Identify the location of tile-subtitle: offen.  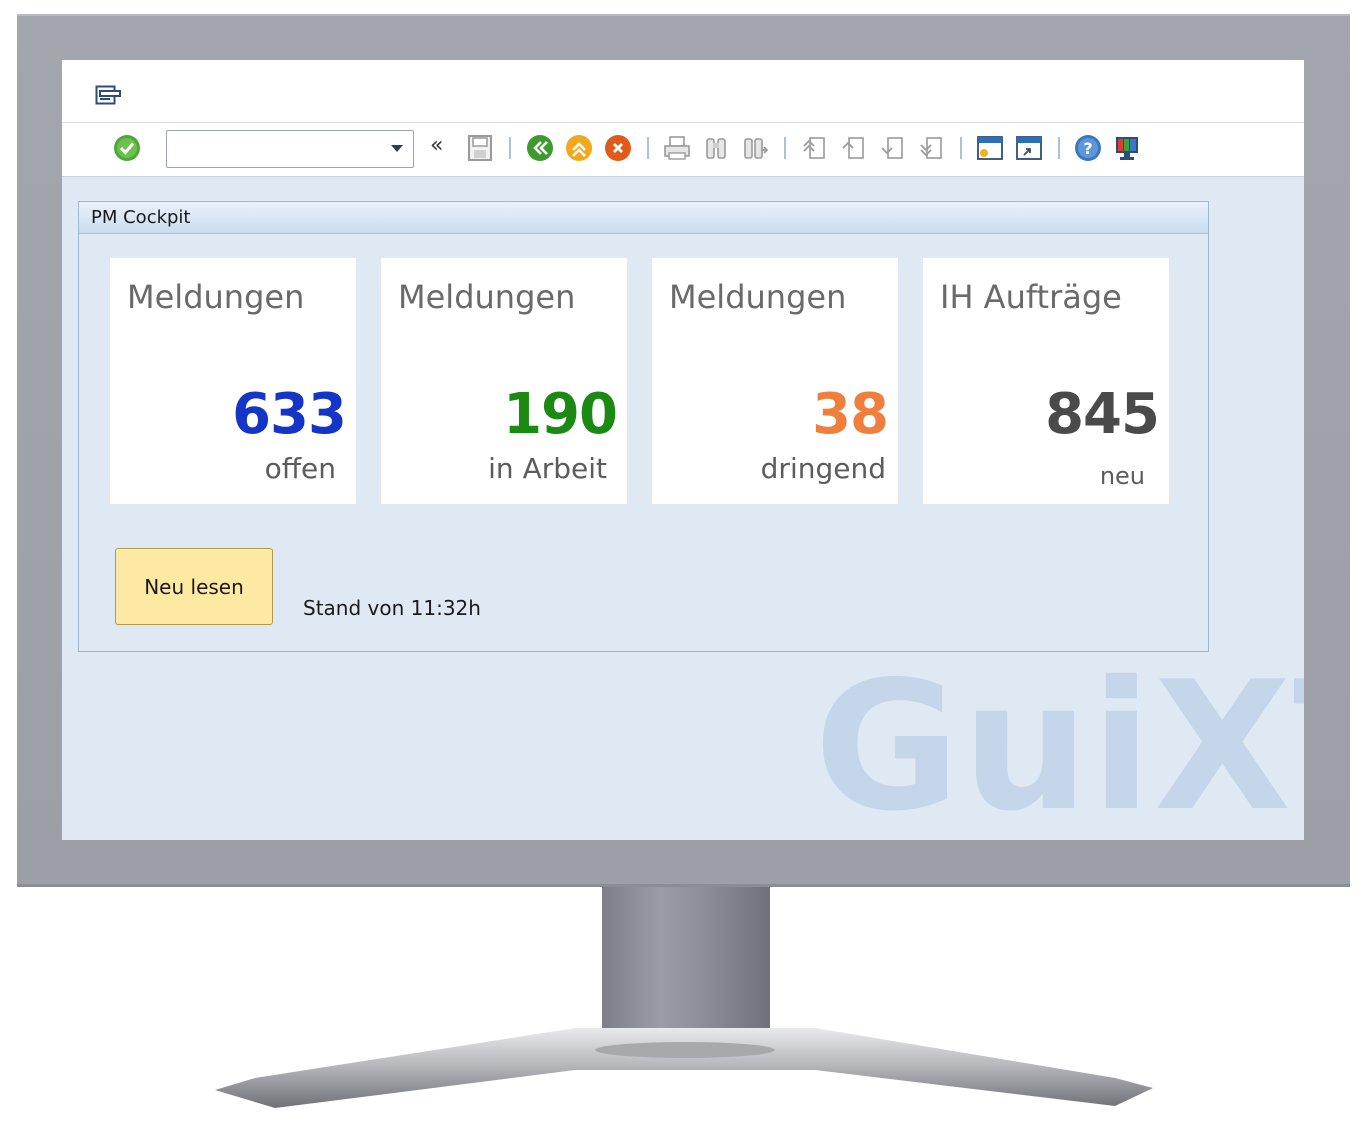
(300, 468).